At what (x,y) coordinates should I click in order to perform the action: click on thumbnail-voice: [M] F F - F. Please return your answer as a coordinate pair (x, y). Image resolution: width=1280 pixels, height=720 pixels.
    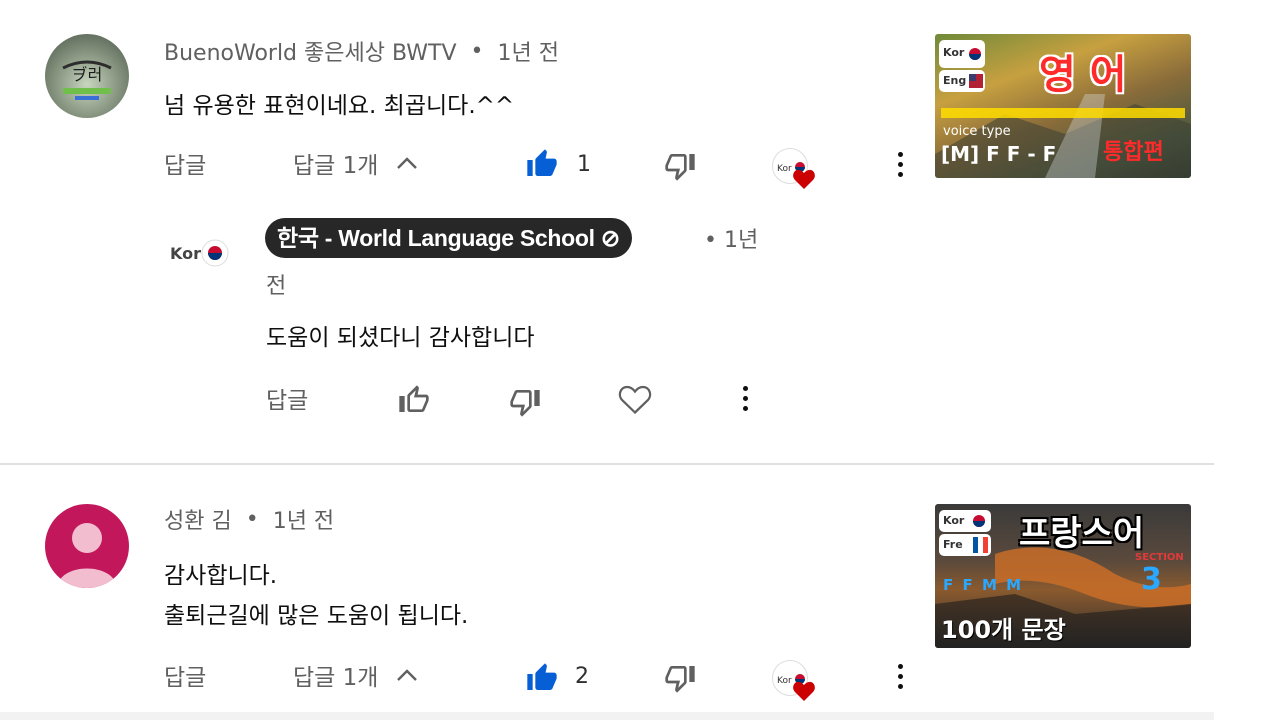
    Looking at the image, I should click on (999, 154).